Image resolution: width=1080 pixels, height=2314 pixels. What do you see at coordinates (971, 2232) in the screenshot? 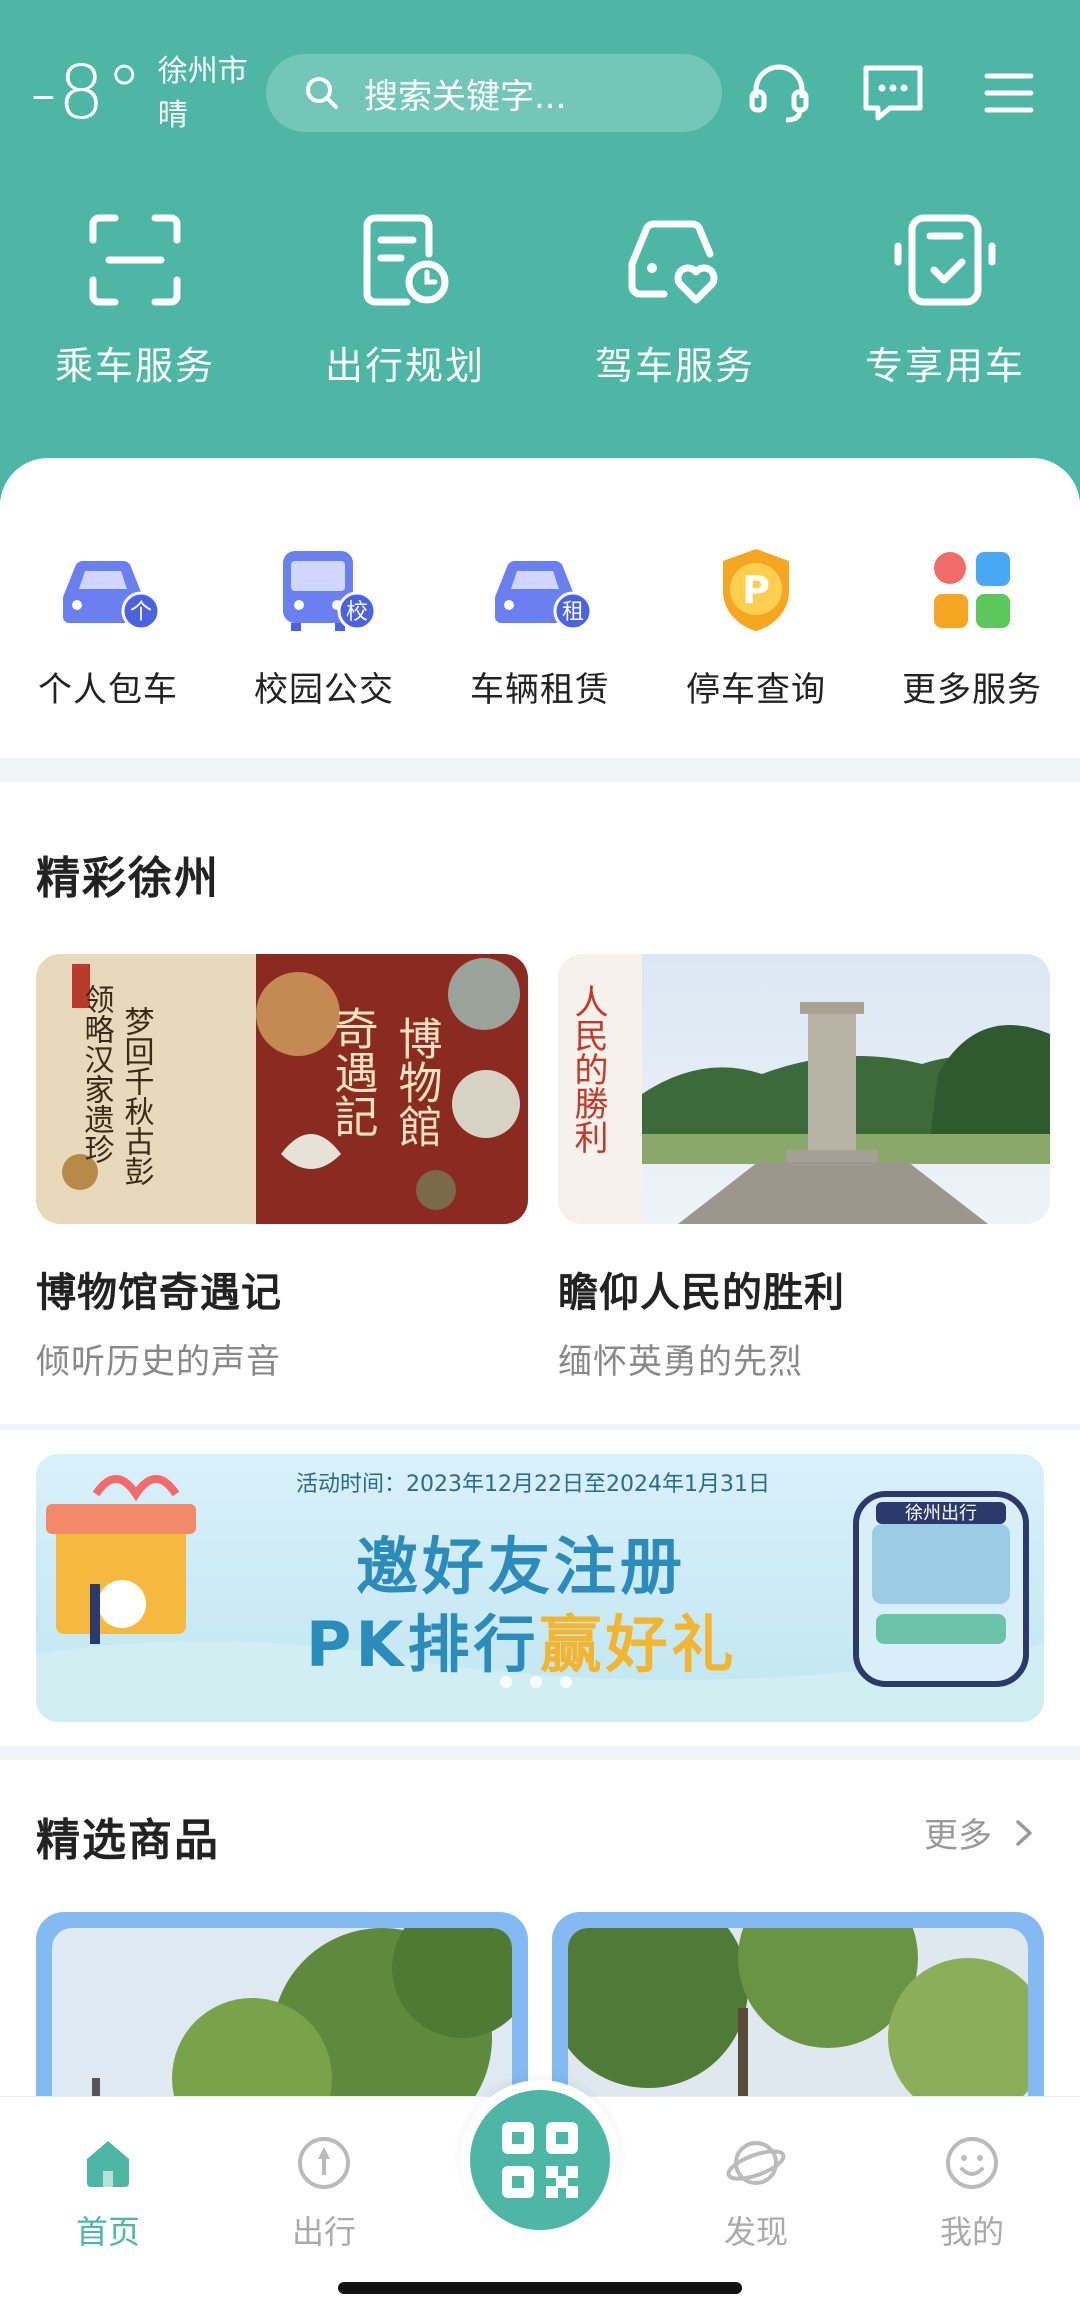
I see `tab-label: 我的` at bounding box center [971, 2232].